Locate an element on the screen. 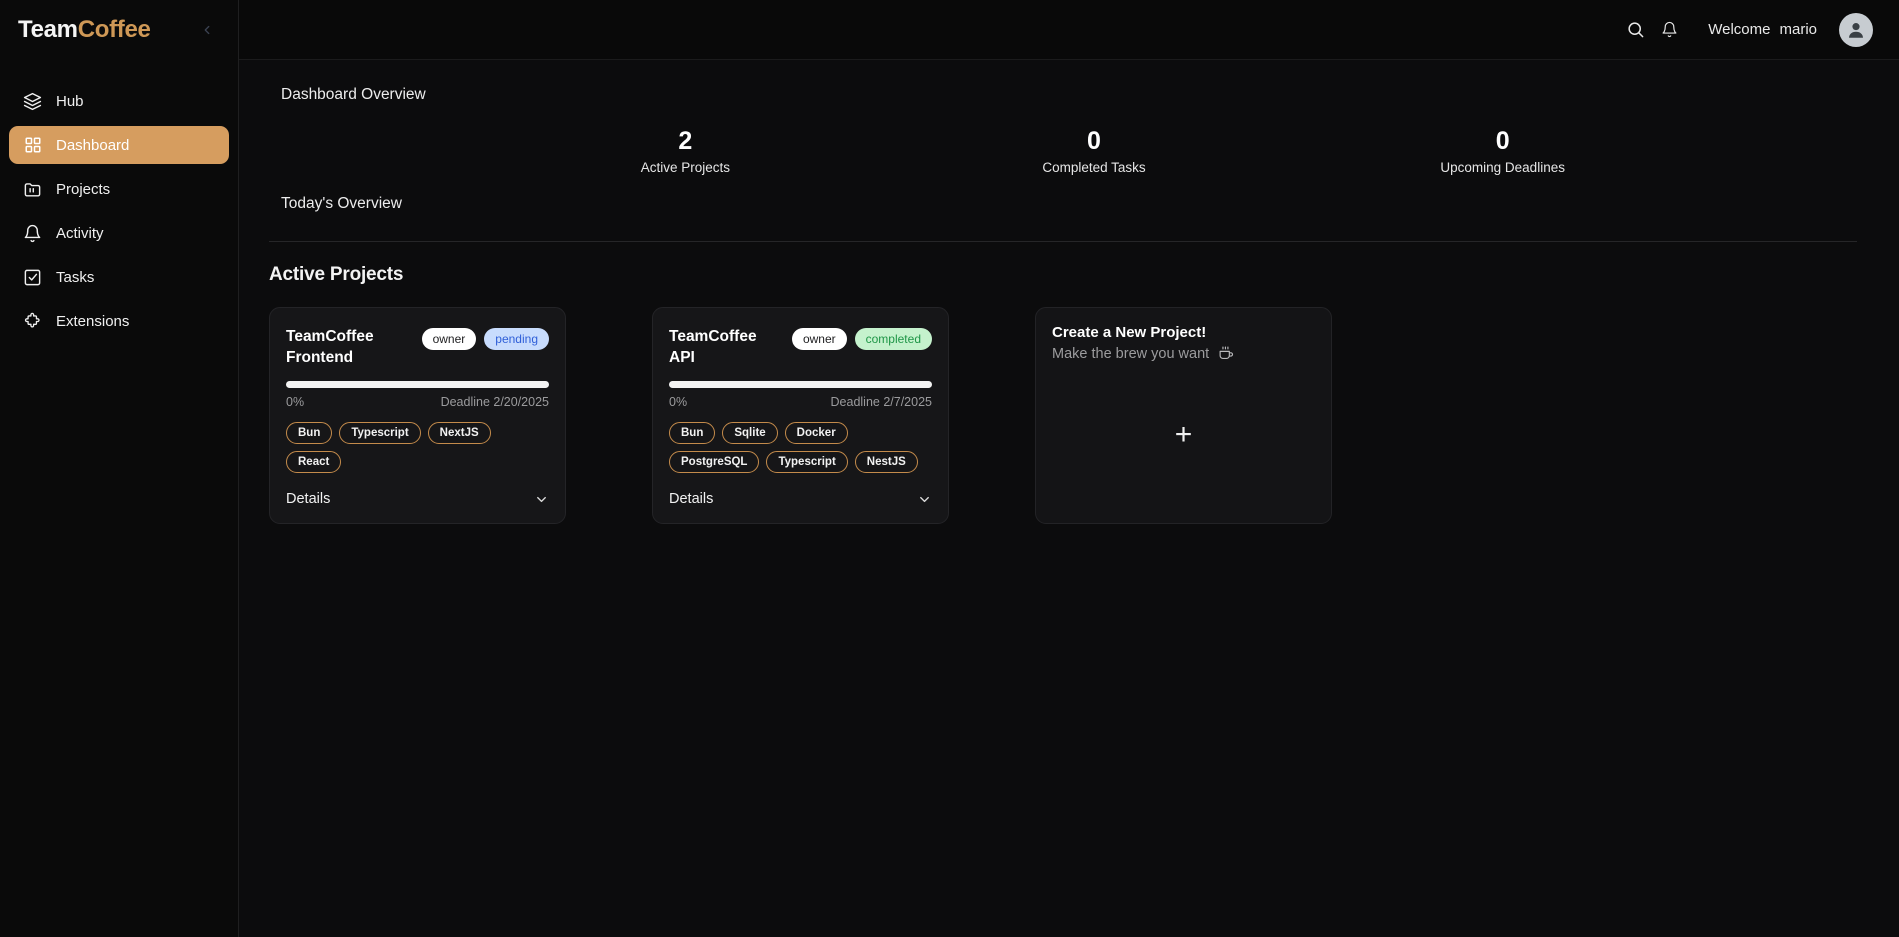  coffee-cup-icon is located at coordinates (1226, 353).